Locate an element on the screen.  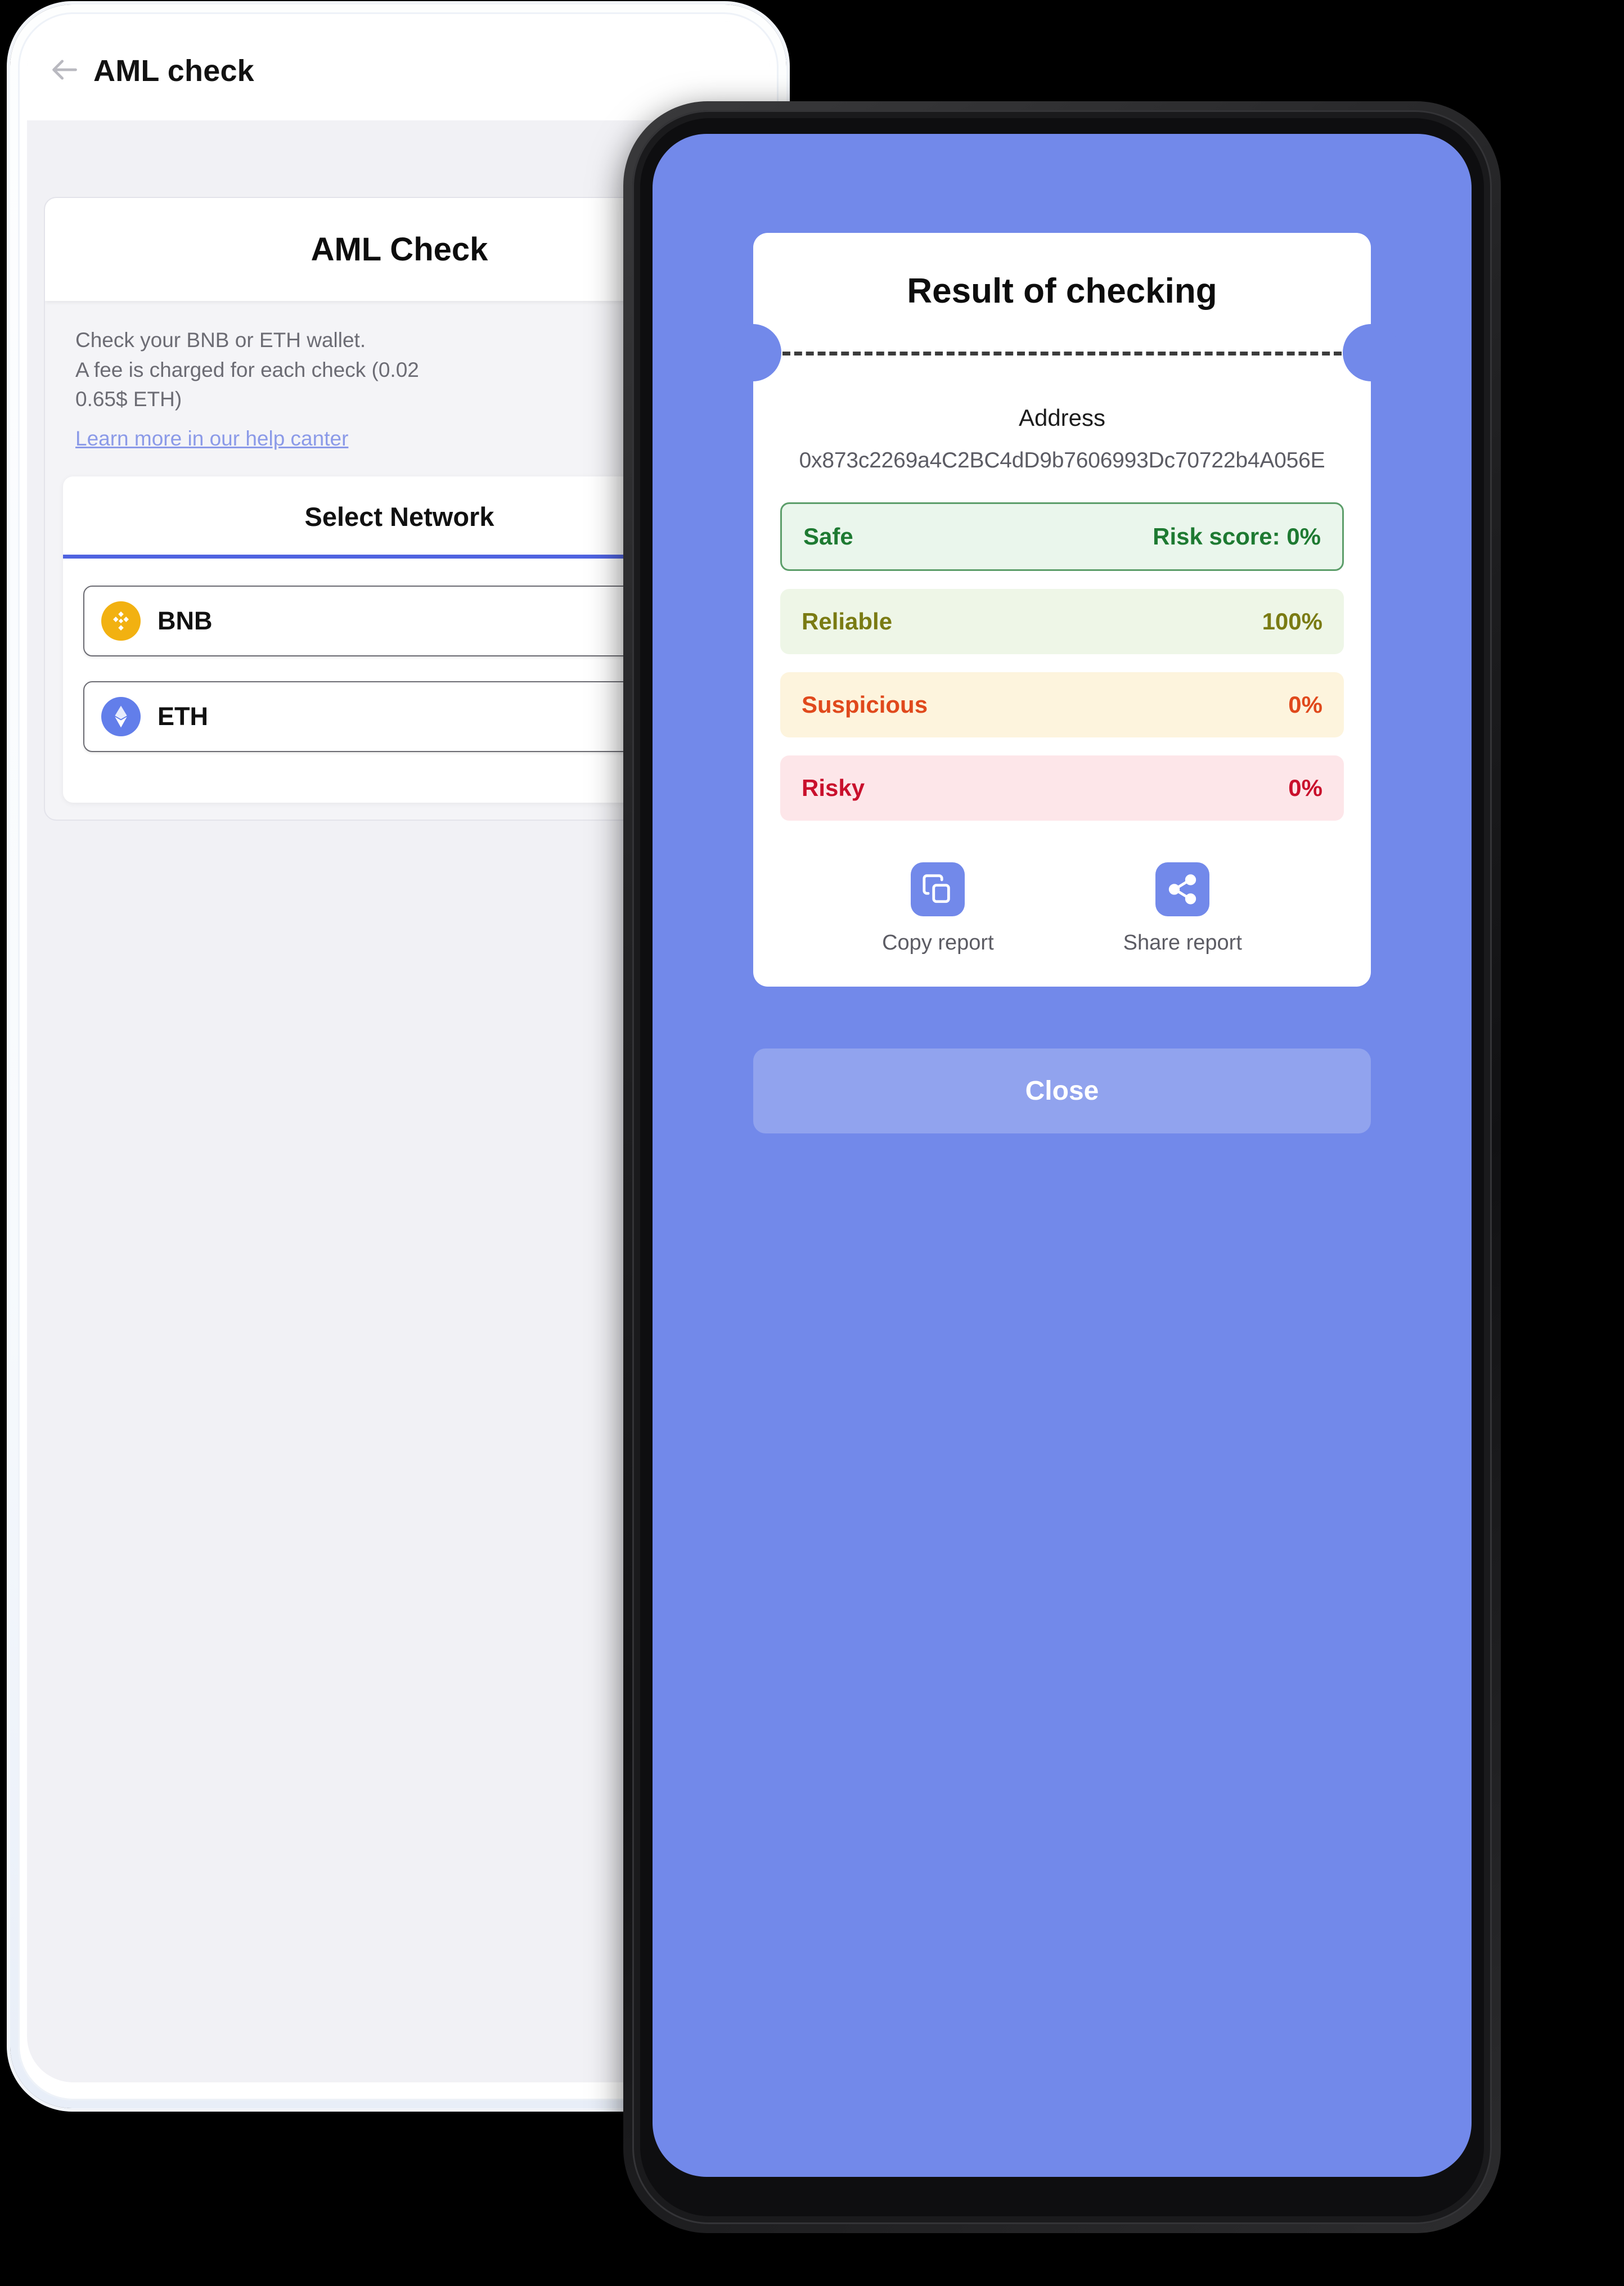
eth-coin-icon is located at coordinates (121, 716).